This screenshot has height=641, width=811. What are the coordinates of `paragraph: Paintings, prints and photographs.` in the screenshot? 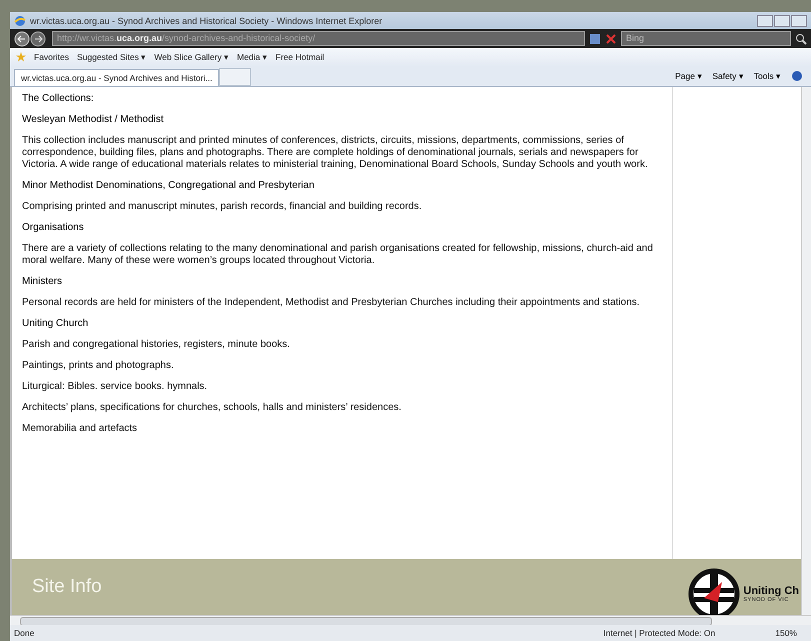 It's located at (98, 366).